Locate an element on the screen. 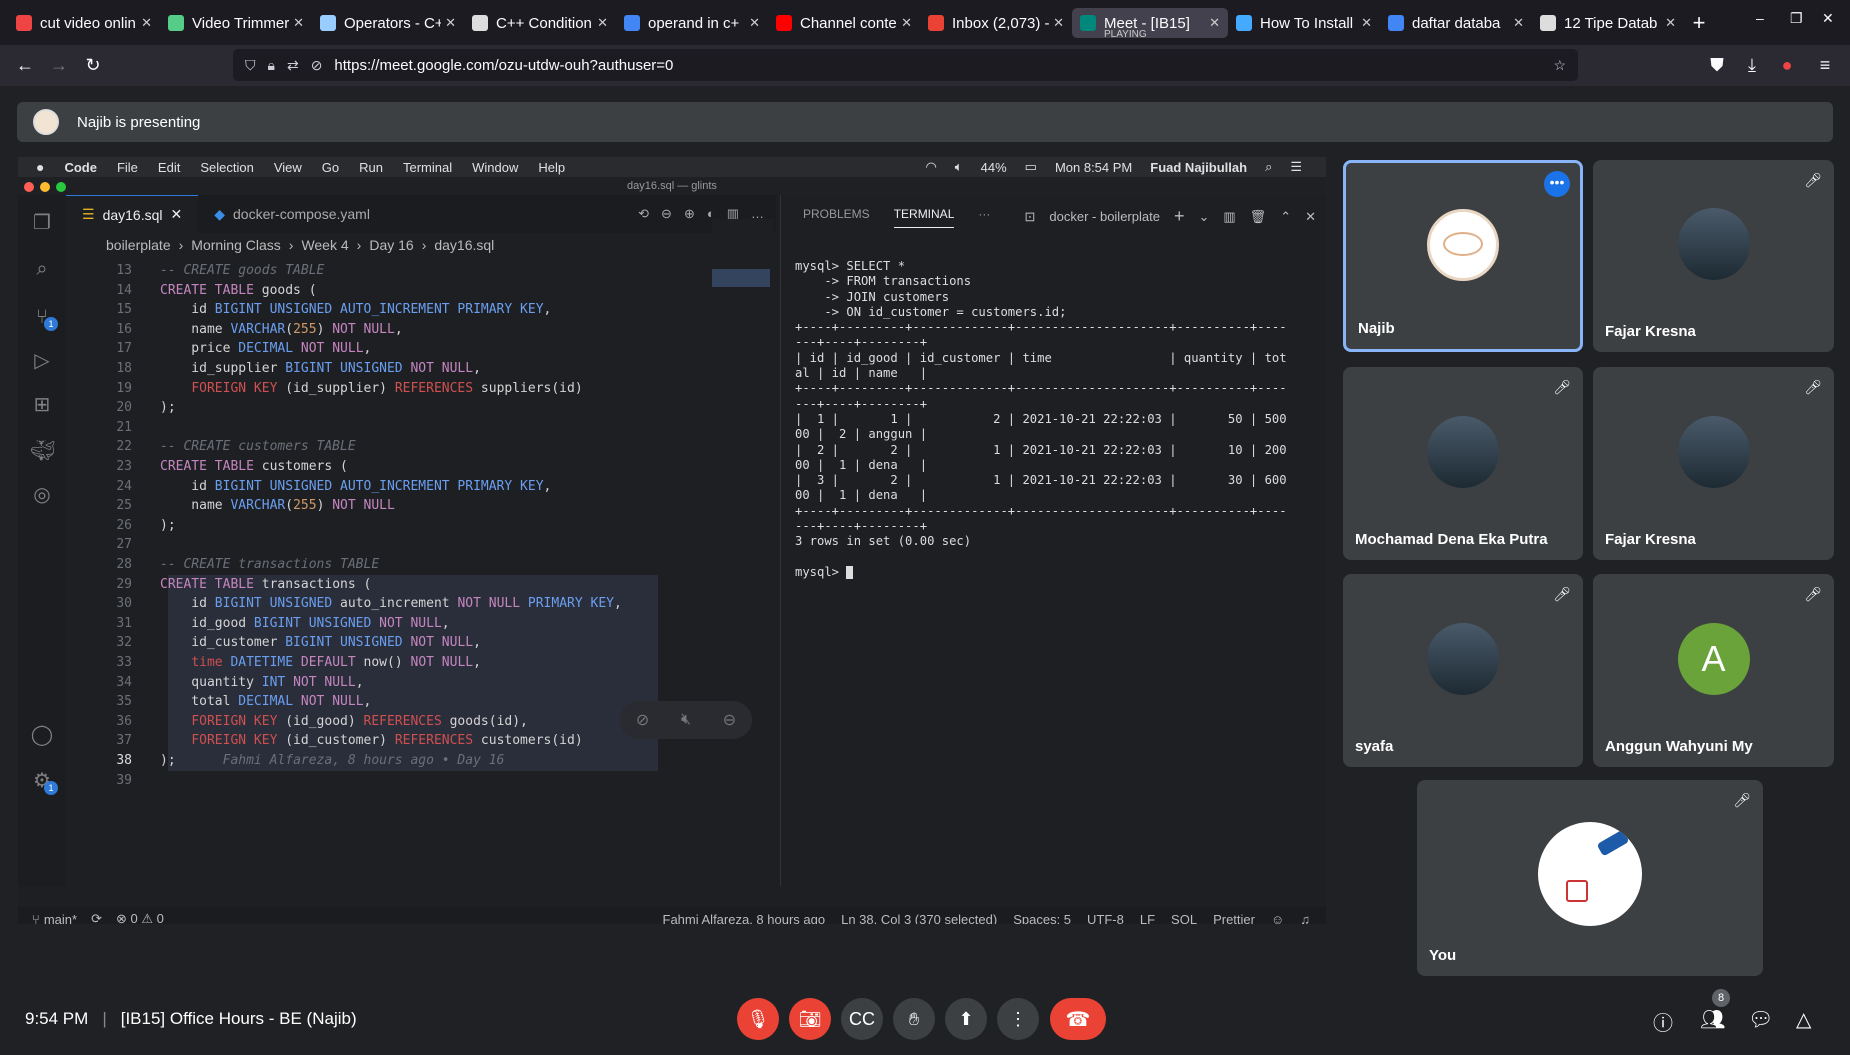  mac-menu-item: Go is located at coordinates (330, 167).